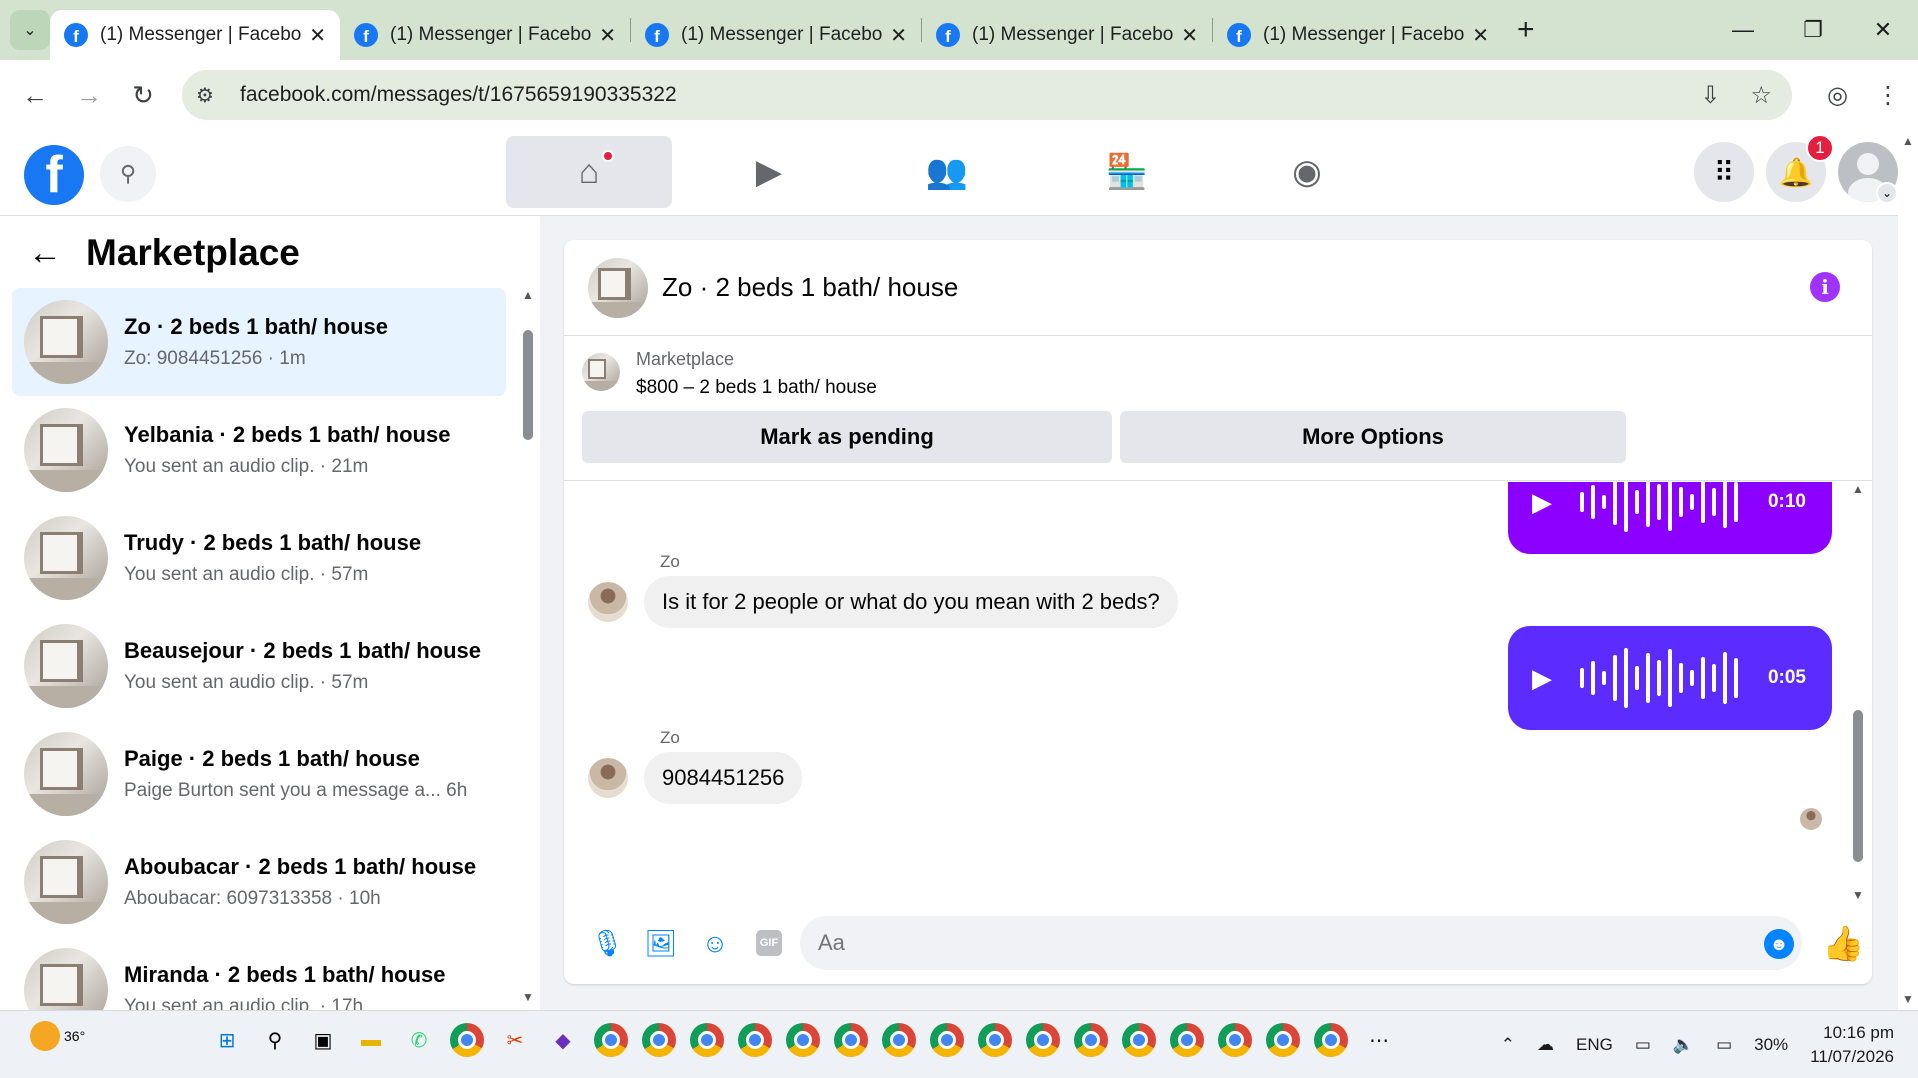 The width and height of the screenshot is (1918, 1078). Describe the element at coordinates (563, 1040) in the screenshot. I see `app-icon: ◆` at that location.